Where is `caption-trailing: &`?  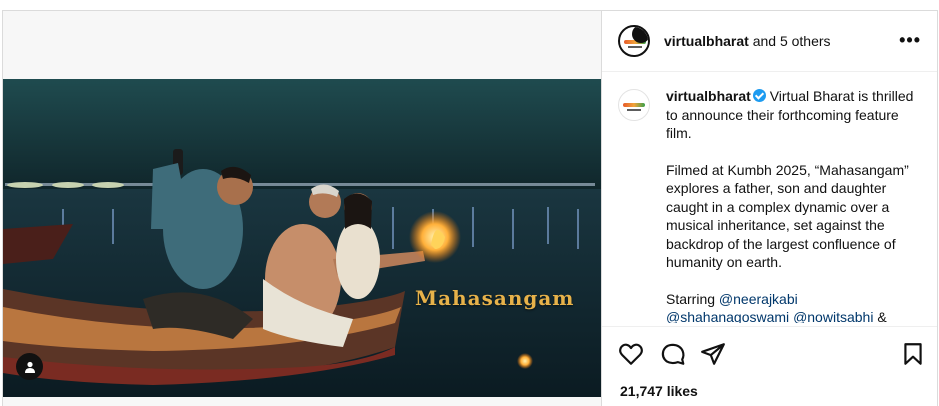 caption-trailing: & is located at coordinates (882, 316).